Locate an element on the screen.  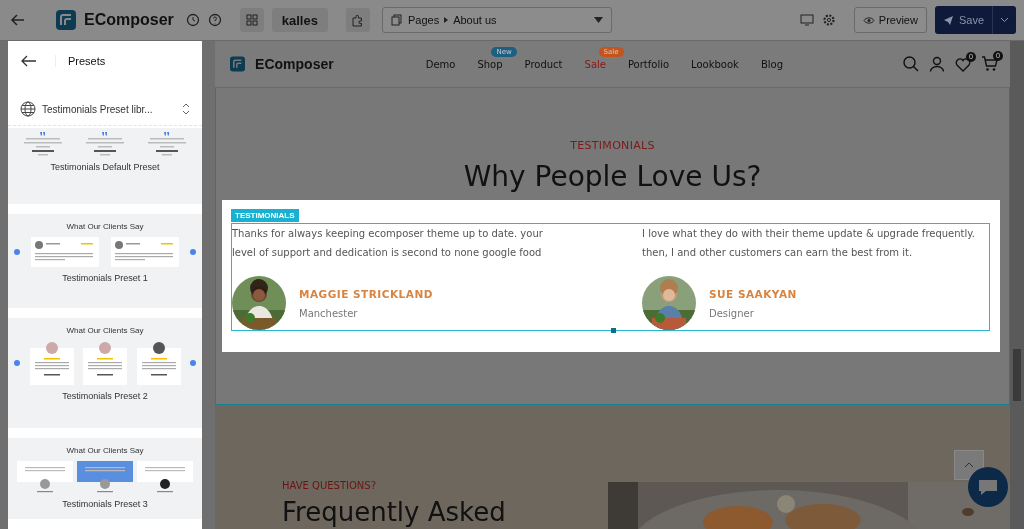
preview-button: Preview is located at coordinates (890, 20).